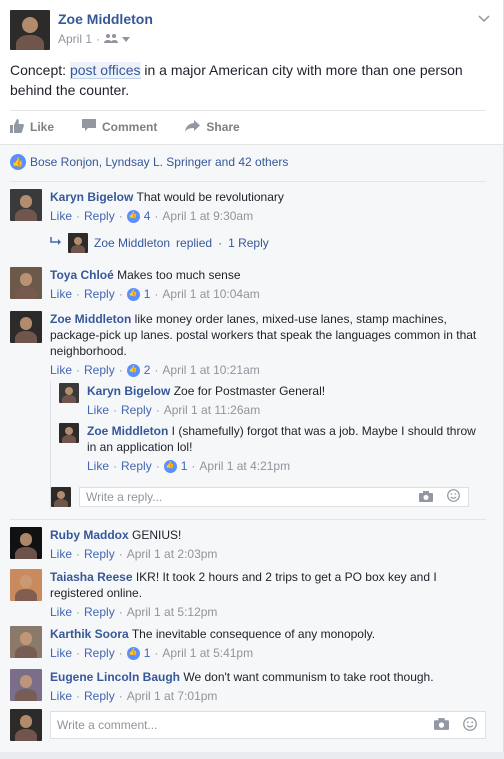 This screenshot has height=759, width=504. Describe the element at coordinates (147, 370) in the screenshot. I see `like-count: 2` at that location.